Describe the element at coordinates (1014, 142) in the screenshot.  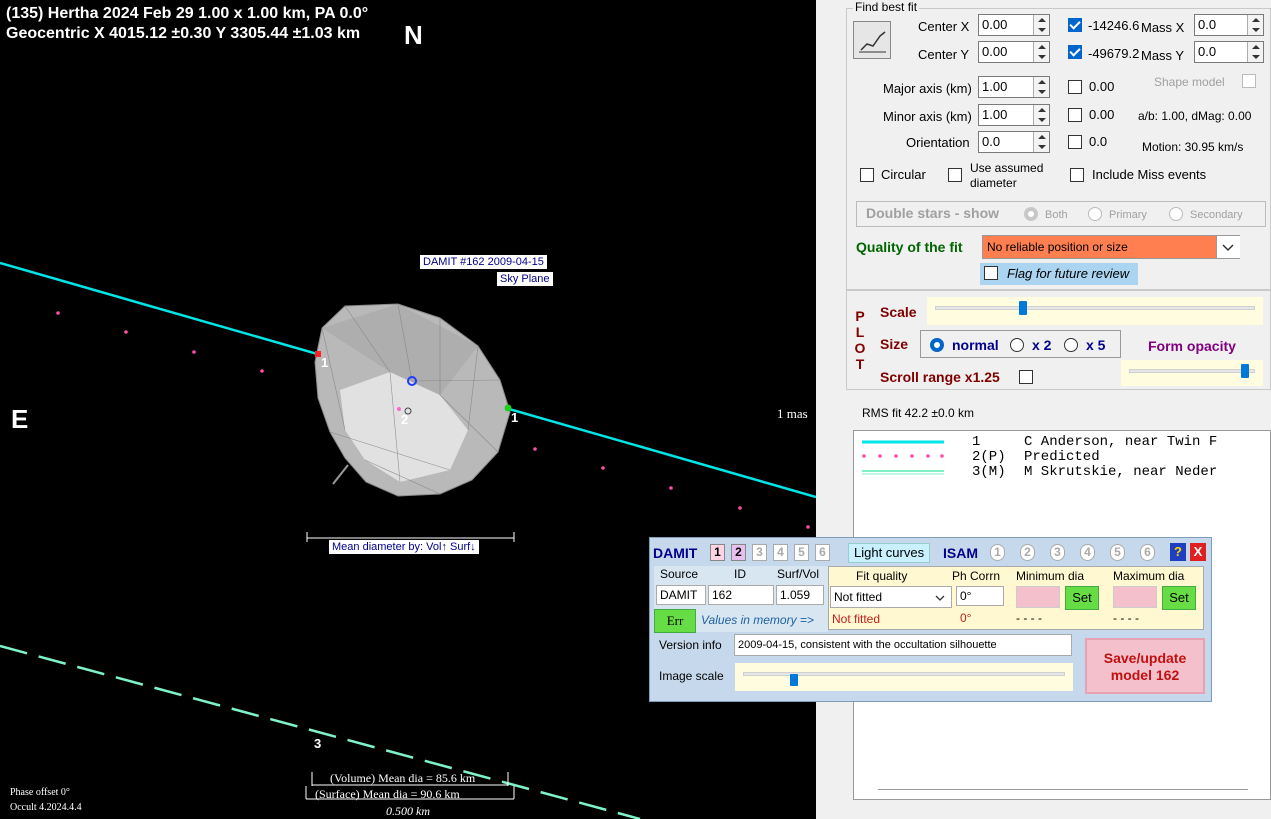
I see `orientation-input: 0.0` at that location.